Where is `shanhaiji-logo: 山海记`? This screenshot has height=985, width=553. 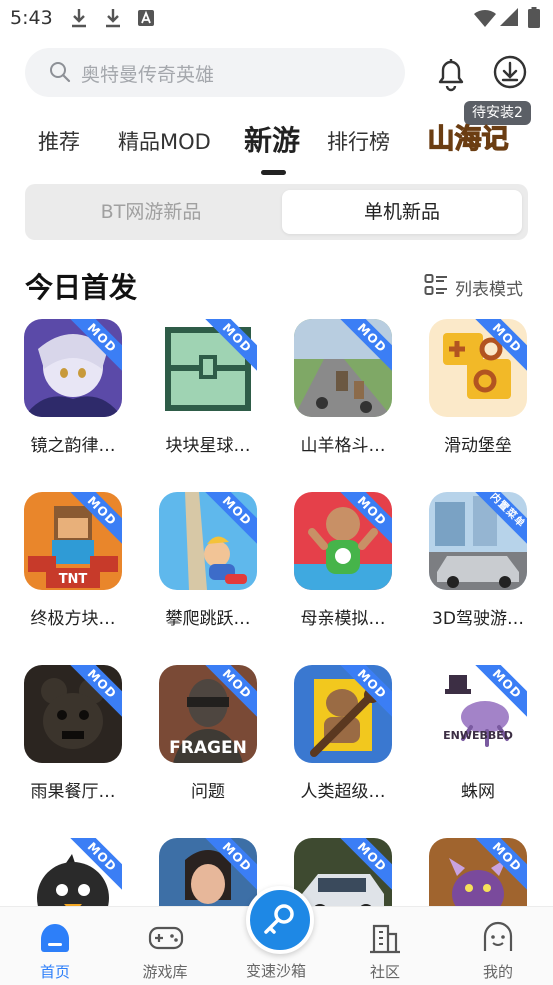
shanhaiji-logo: 山海记 is located at coordinates (468, 139).